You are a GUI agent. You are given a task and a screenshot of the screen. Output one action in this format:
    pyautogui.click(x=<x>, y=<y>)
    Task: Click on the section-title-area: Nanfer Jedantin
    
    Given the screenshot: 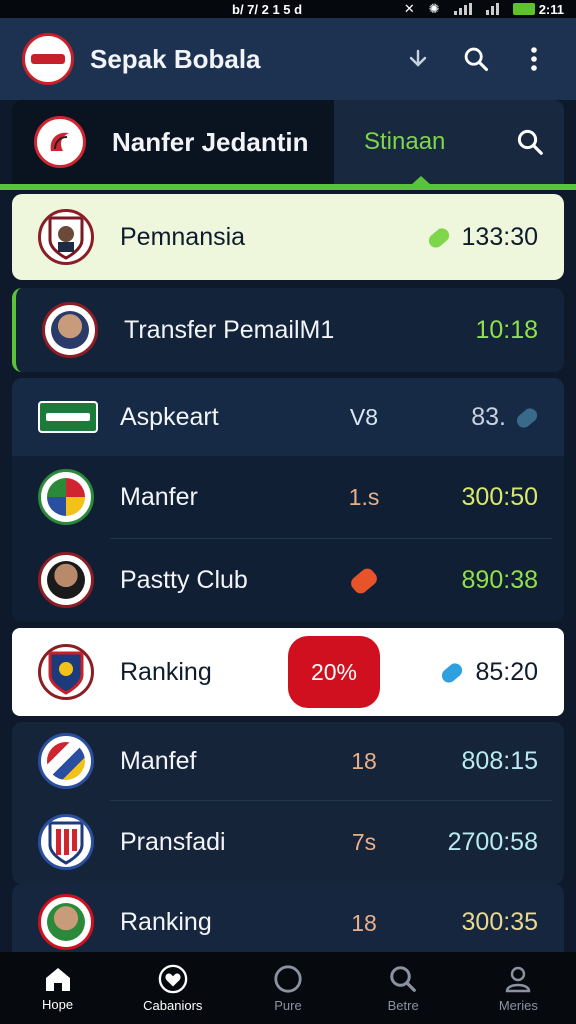 What is the action you would take?
    pyautogui.click(x=173, y=142)
    